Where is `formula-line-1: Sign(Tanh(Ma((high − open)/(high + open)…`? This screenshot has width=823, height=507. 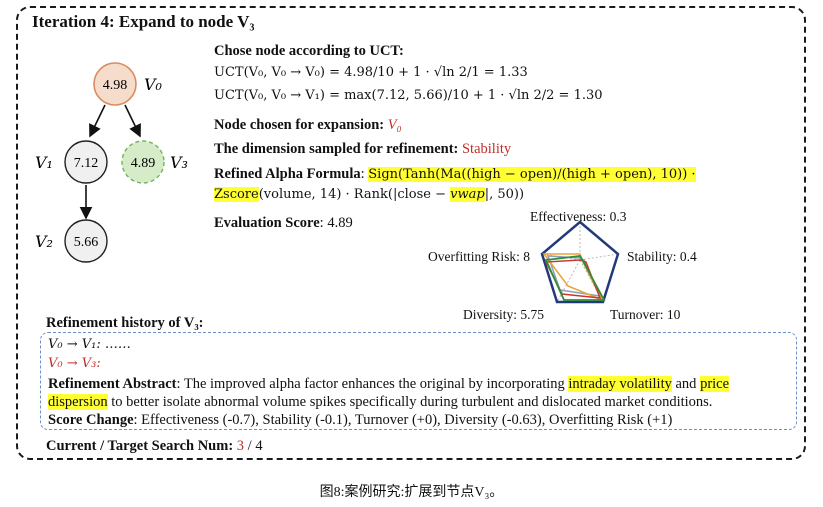
formula-line-1: Sign(Tanh(Ma((high − open)/(high + open)… is located at coordinates (532, 174).